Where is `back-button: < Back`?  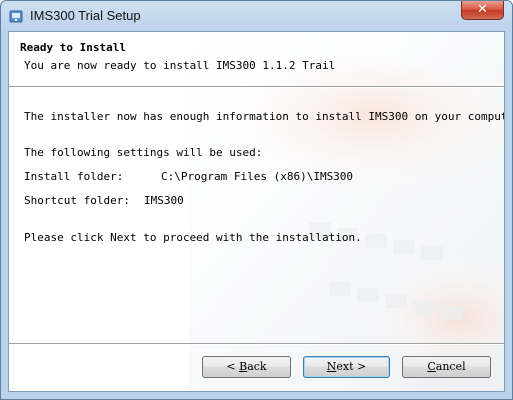
back-button: < Back is located at coordinates (246, 367).